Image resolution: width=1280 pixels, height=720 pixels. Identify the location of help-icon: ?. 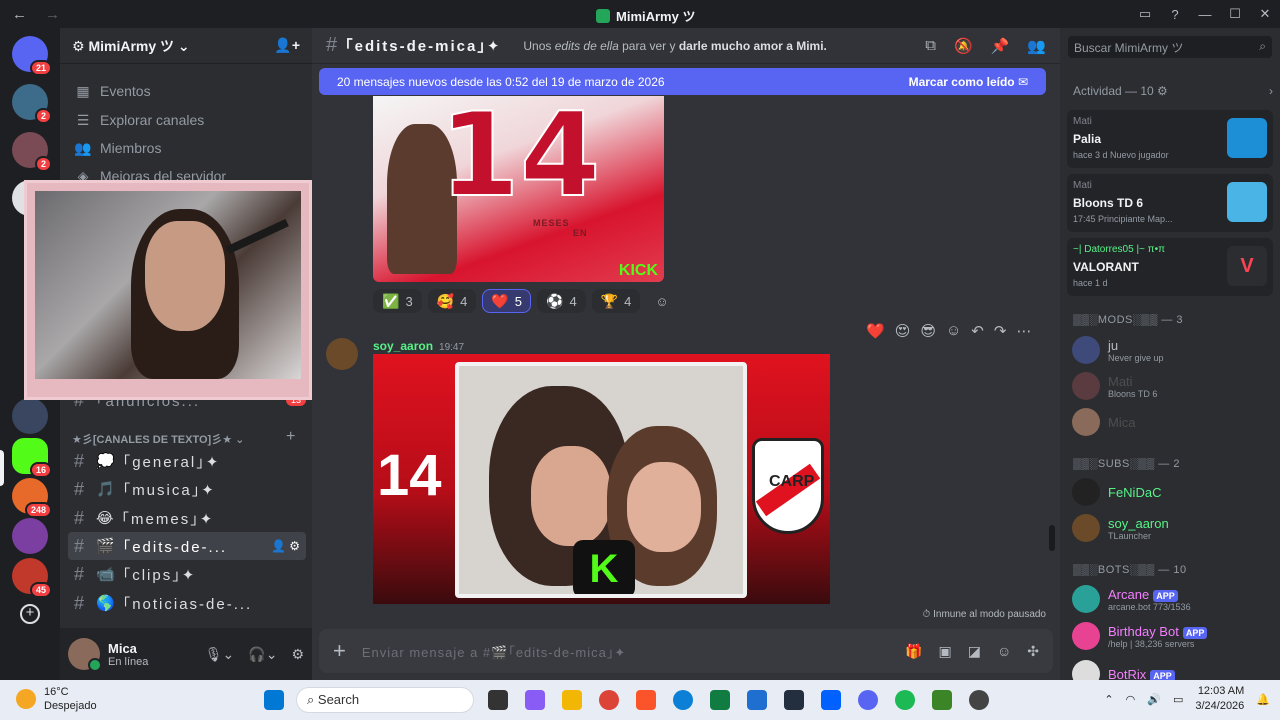
(1175, 14).